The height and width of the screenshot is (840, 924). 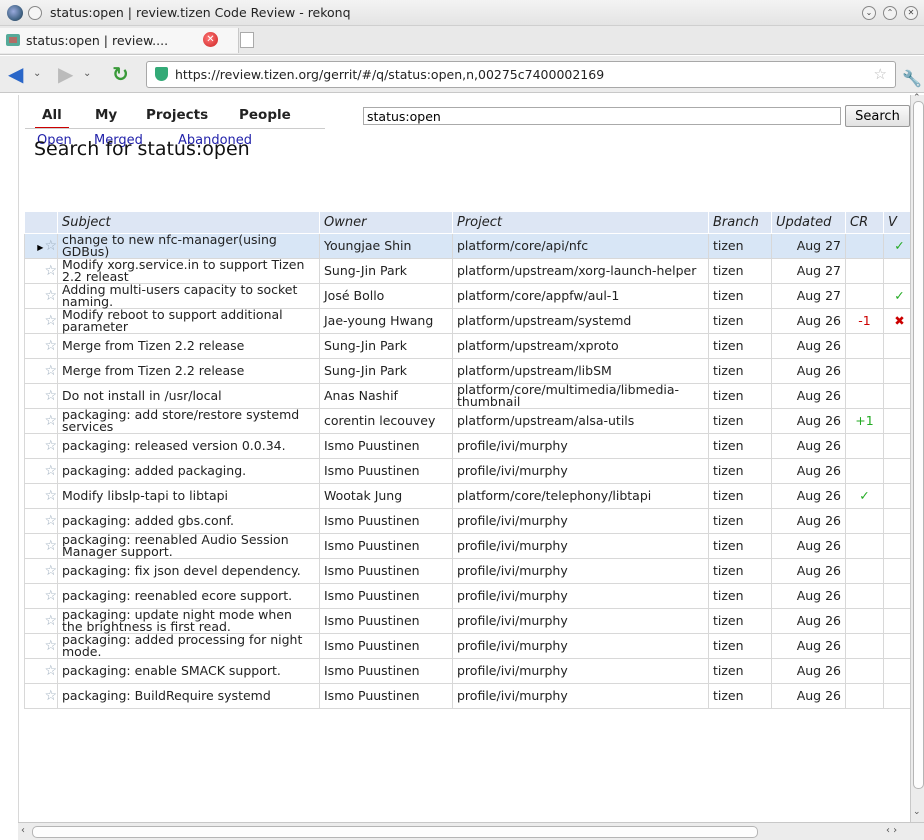 What do you see at coordinates (740, 222) in the screenshot?
I see `header-branch: Branch` at bounding box center [740, 222].